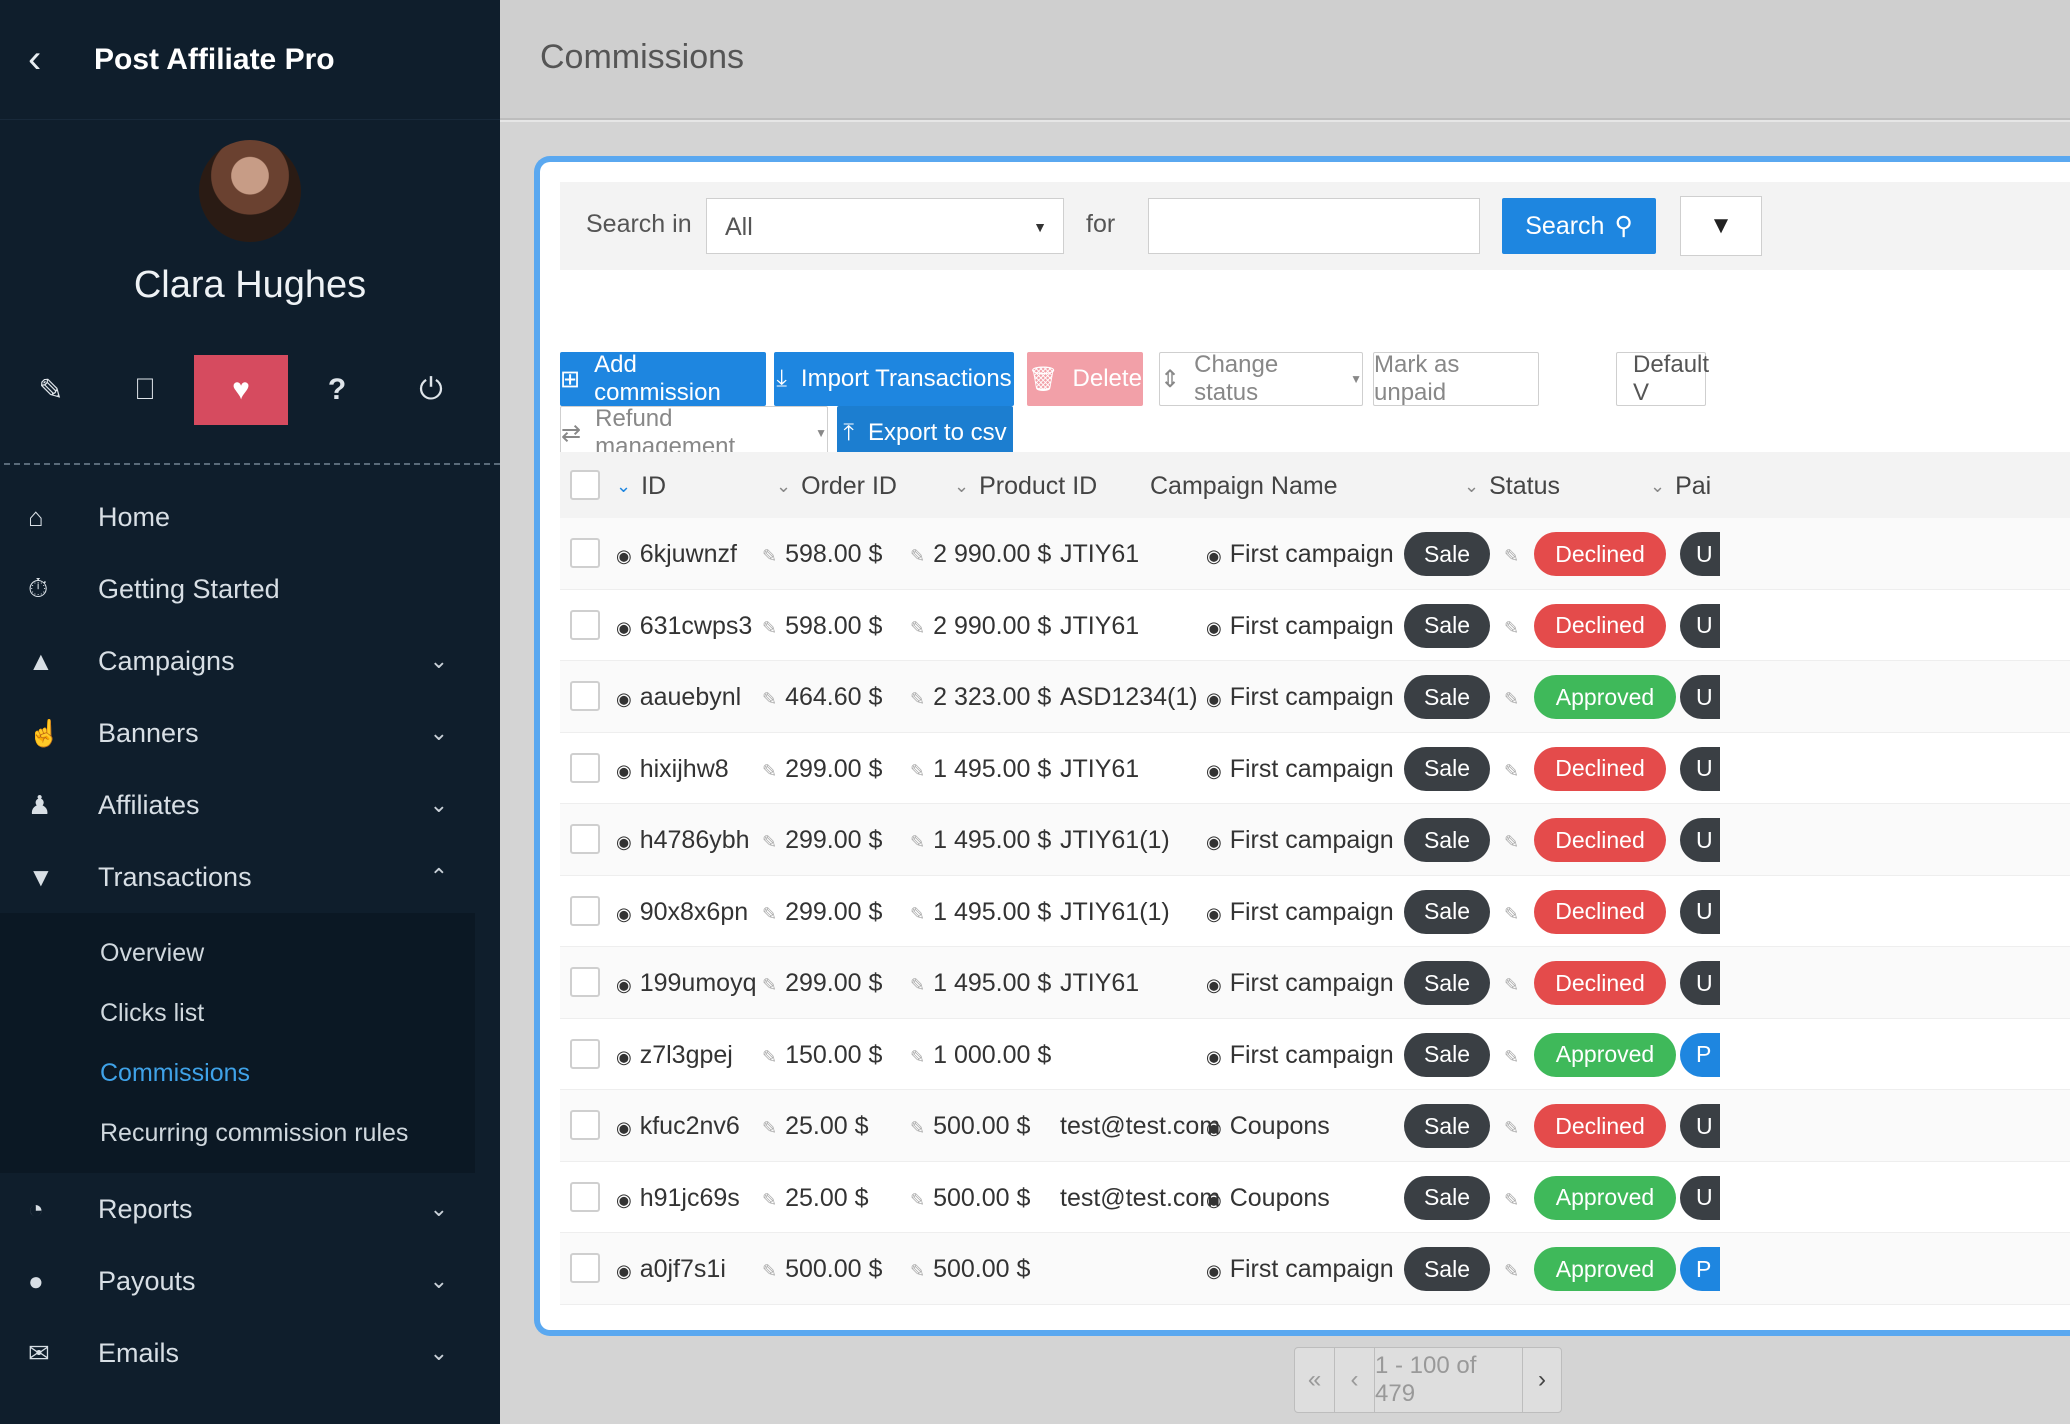 Image resolution: width=2070 pixels, height=1424 pixels. I want to click on header-status: ⌄ Status, so click(1512, 486).